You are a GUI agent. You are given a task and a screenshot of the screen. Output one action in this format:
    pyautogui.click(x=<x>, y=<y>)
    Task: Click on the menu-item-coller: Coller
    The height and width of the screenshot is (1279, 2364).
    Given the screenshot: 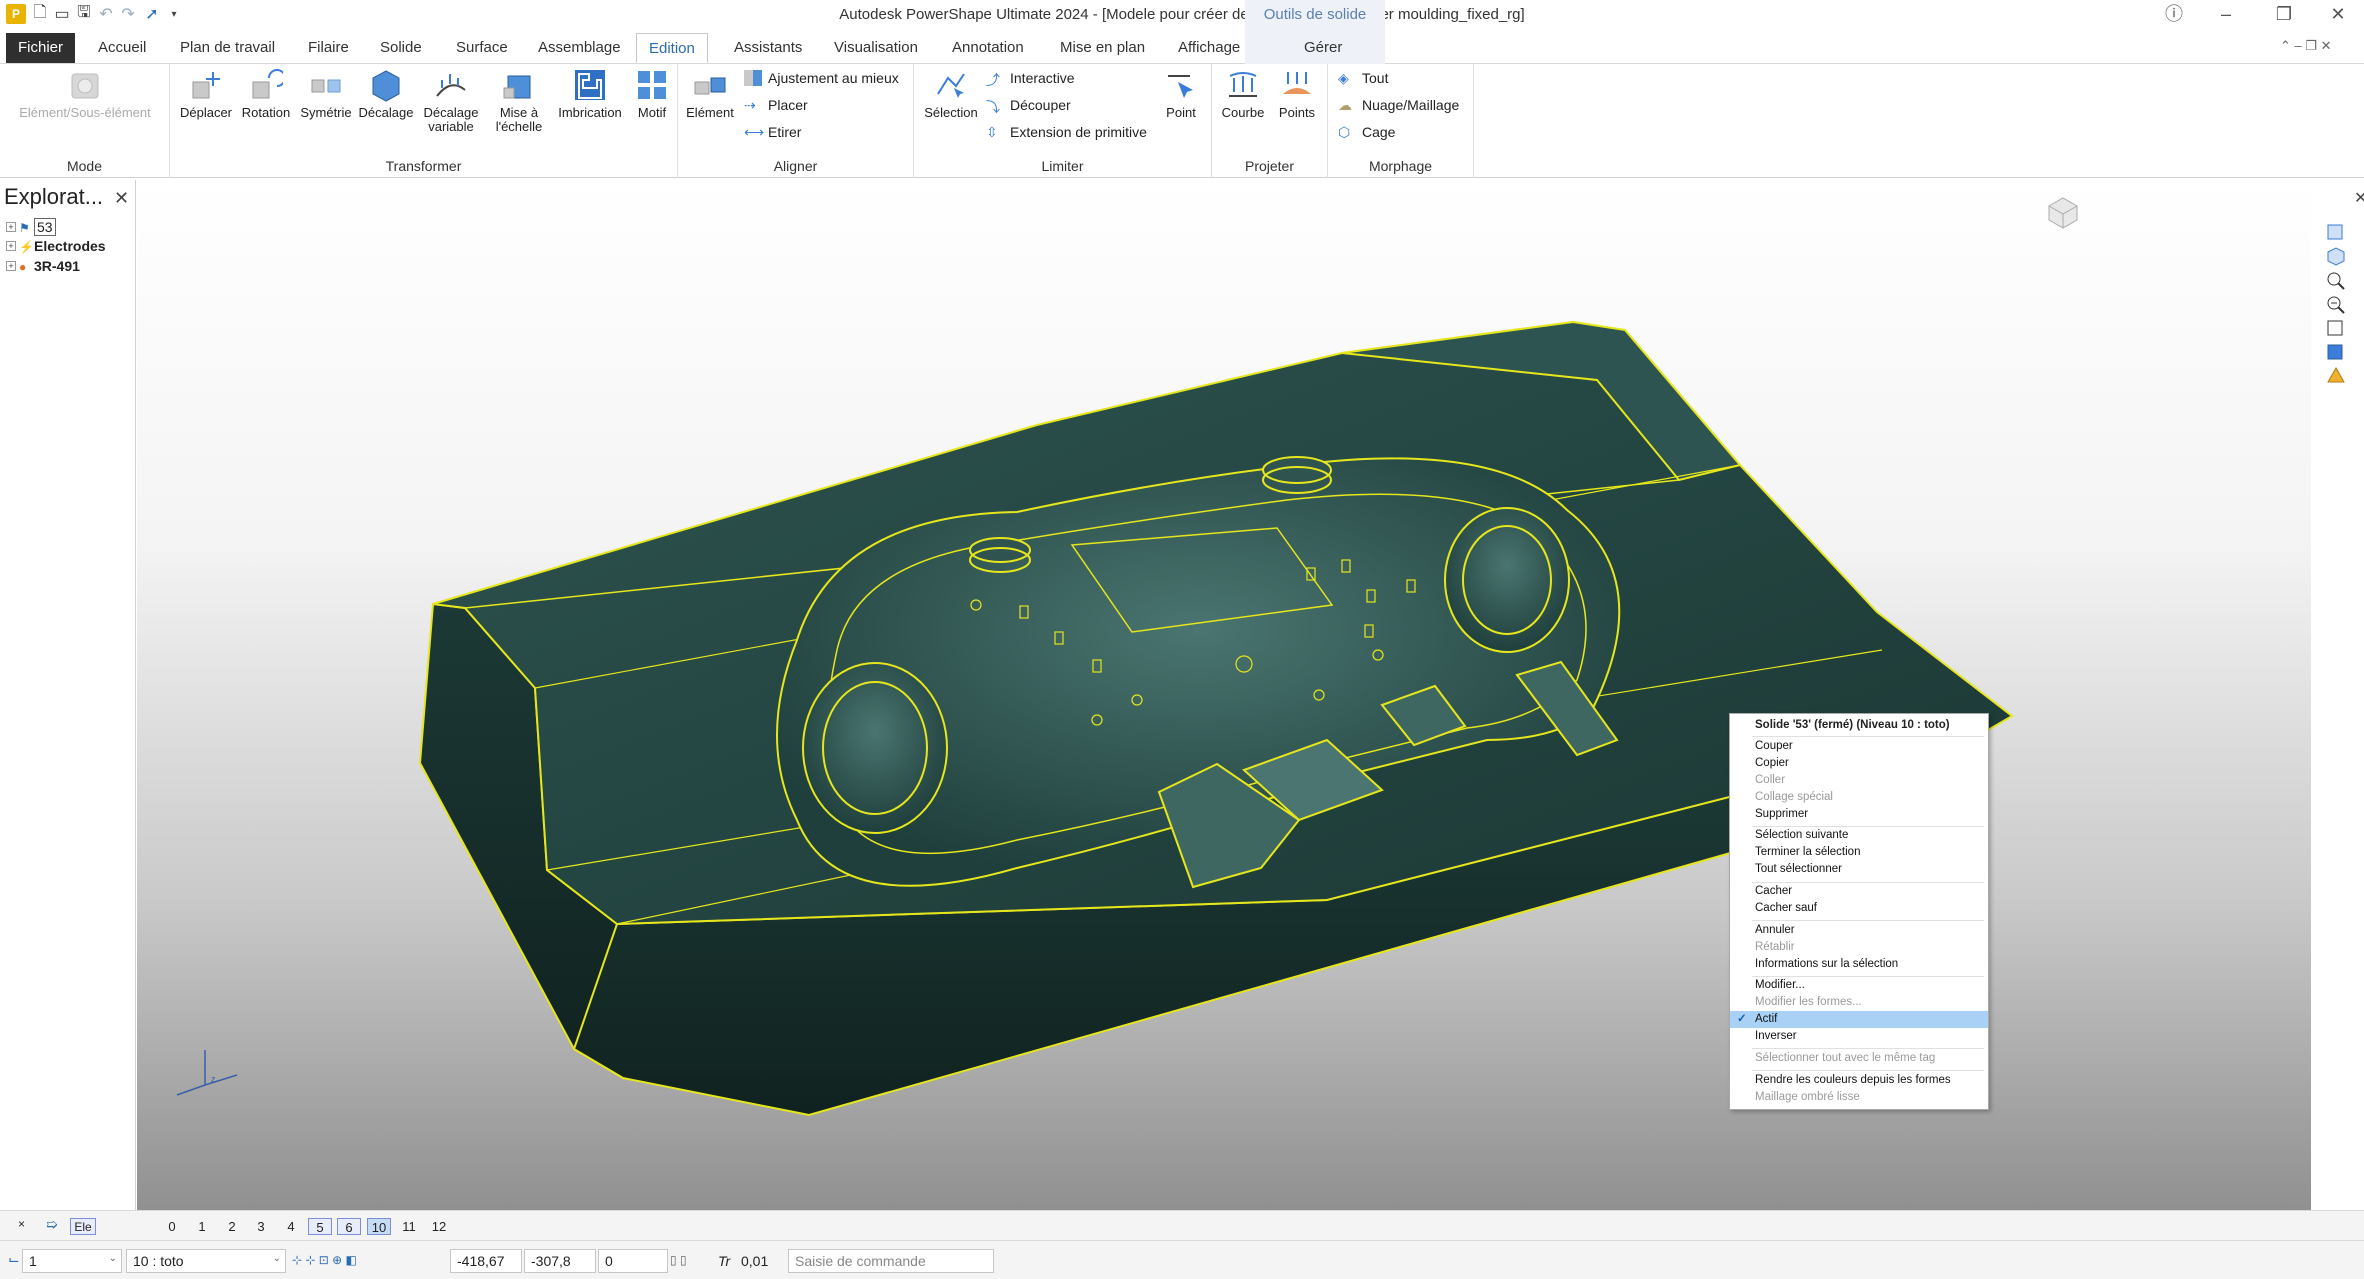 What is the action you would take?
    pyautogui.click(x=1859, y=780)
    